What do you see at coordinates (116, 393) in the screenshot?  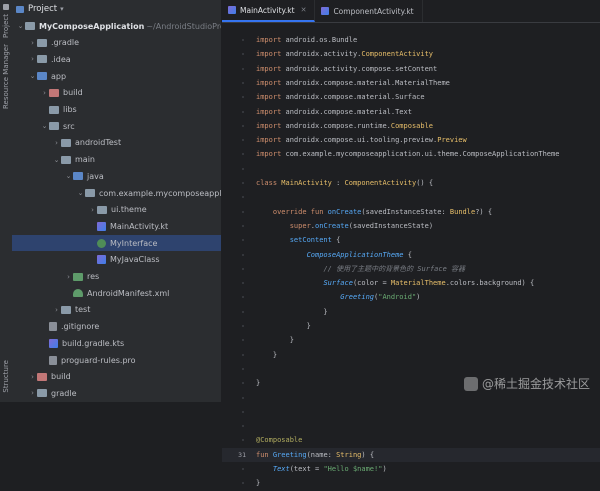 I see `tree-item: › gradle` at bounding box center [116, 393].